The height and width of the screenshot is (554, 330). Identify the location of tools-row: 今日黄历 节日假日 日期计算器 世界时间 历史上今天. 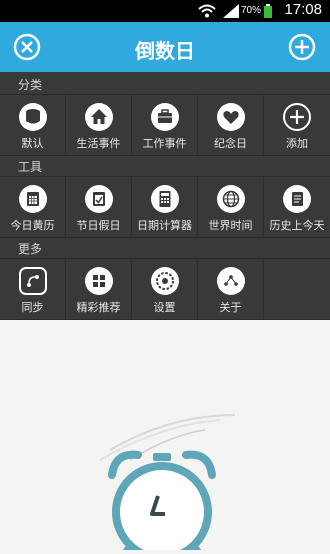
(165, 207).